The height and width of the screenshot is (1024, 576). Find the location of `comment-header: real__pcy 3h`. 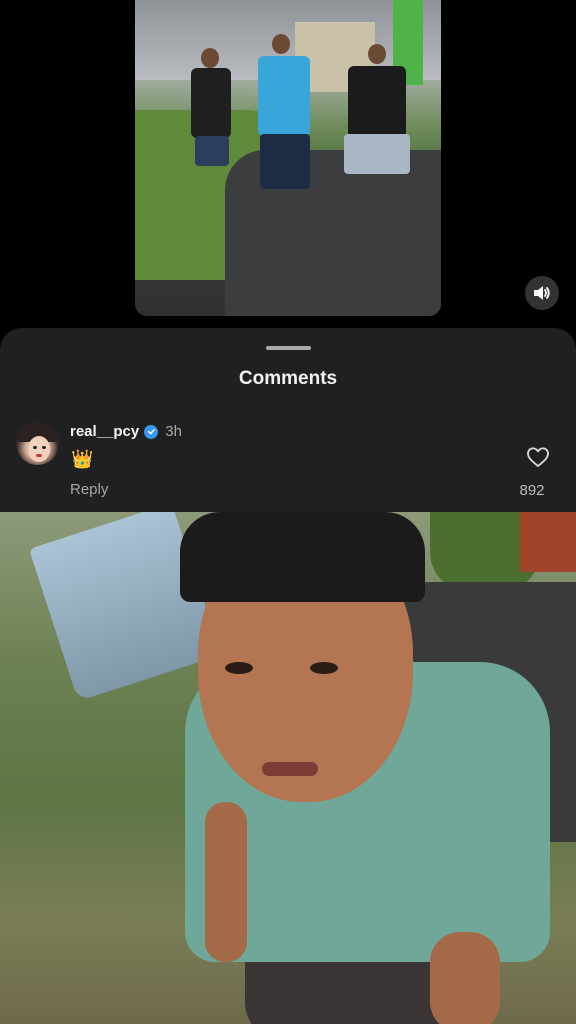

comment-header: real__pcy 3h is located at coordinates (126, 431).